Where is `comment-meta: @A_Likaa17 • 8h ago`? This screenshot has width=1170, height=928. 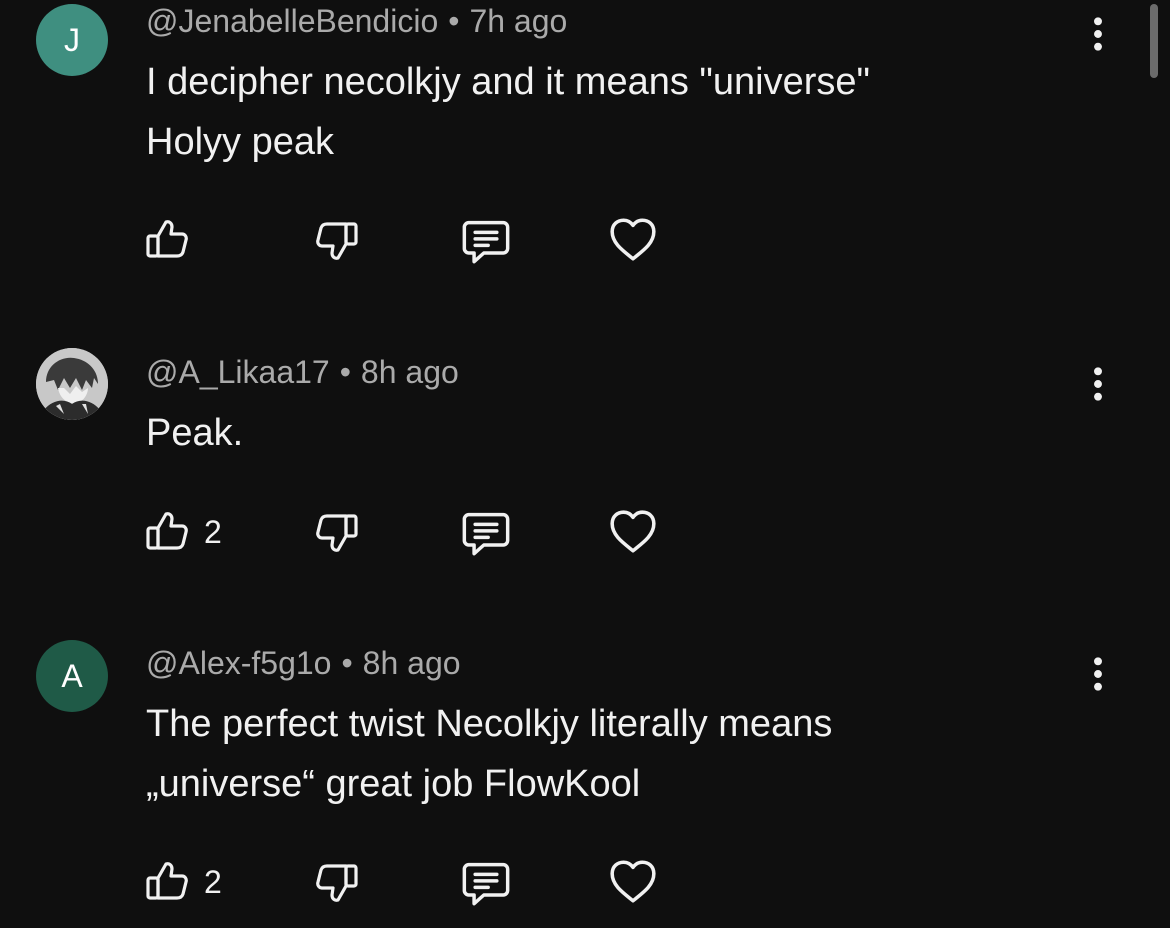 comment-meta: @A_Likaa17 • 8h ago is located at coordinates (302, 372).